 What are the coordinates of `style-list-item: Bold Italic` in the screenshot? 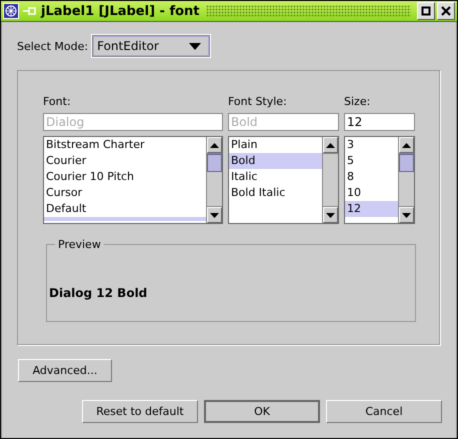 It's located at (275, 193).